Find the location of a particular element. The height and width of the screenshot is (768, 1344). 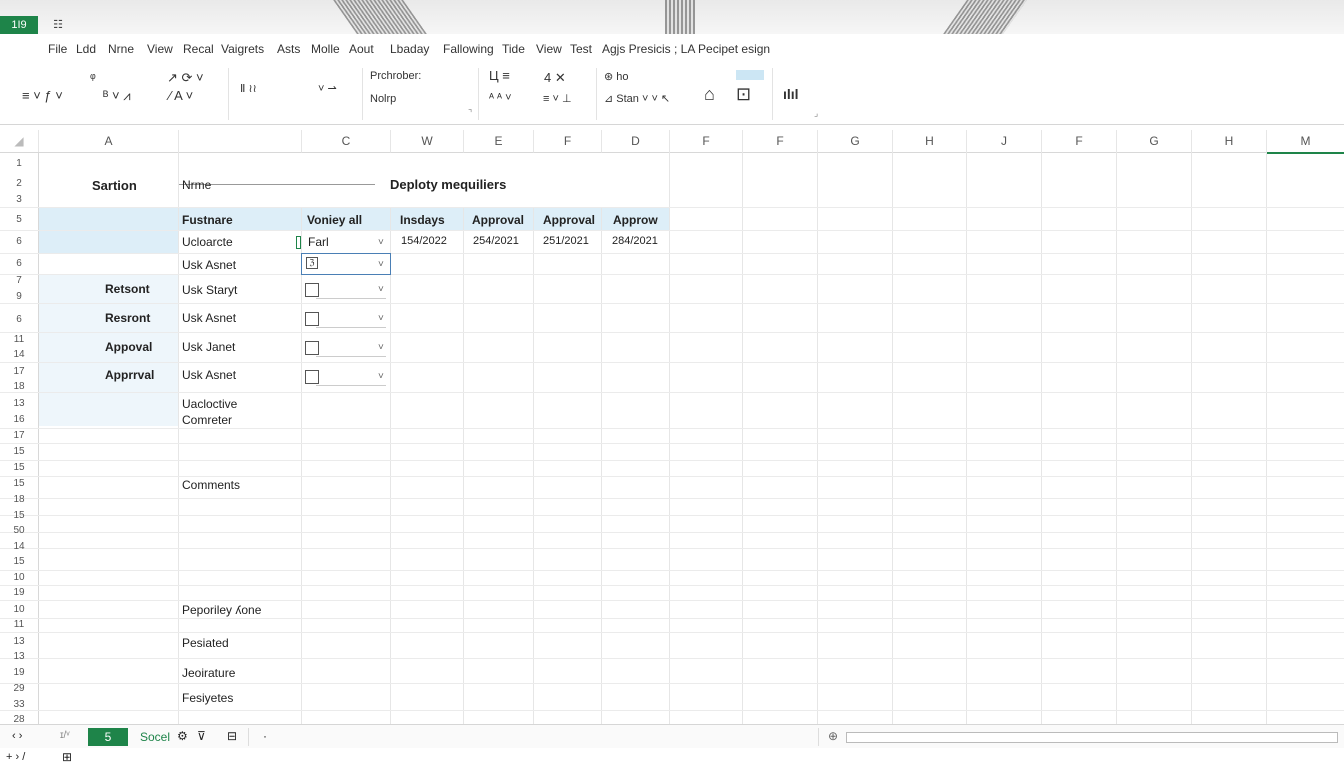

menu-design: Agjs Presicis ; LA Pecipet esign is located at coordinates (686, 49).